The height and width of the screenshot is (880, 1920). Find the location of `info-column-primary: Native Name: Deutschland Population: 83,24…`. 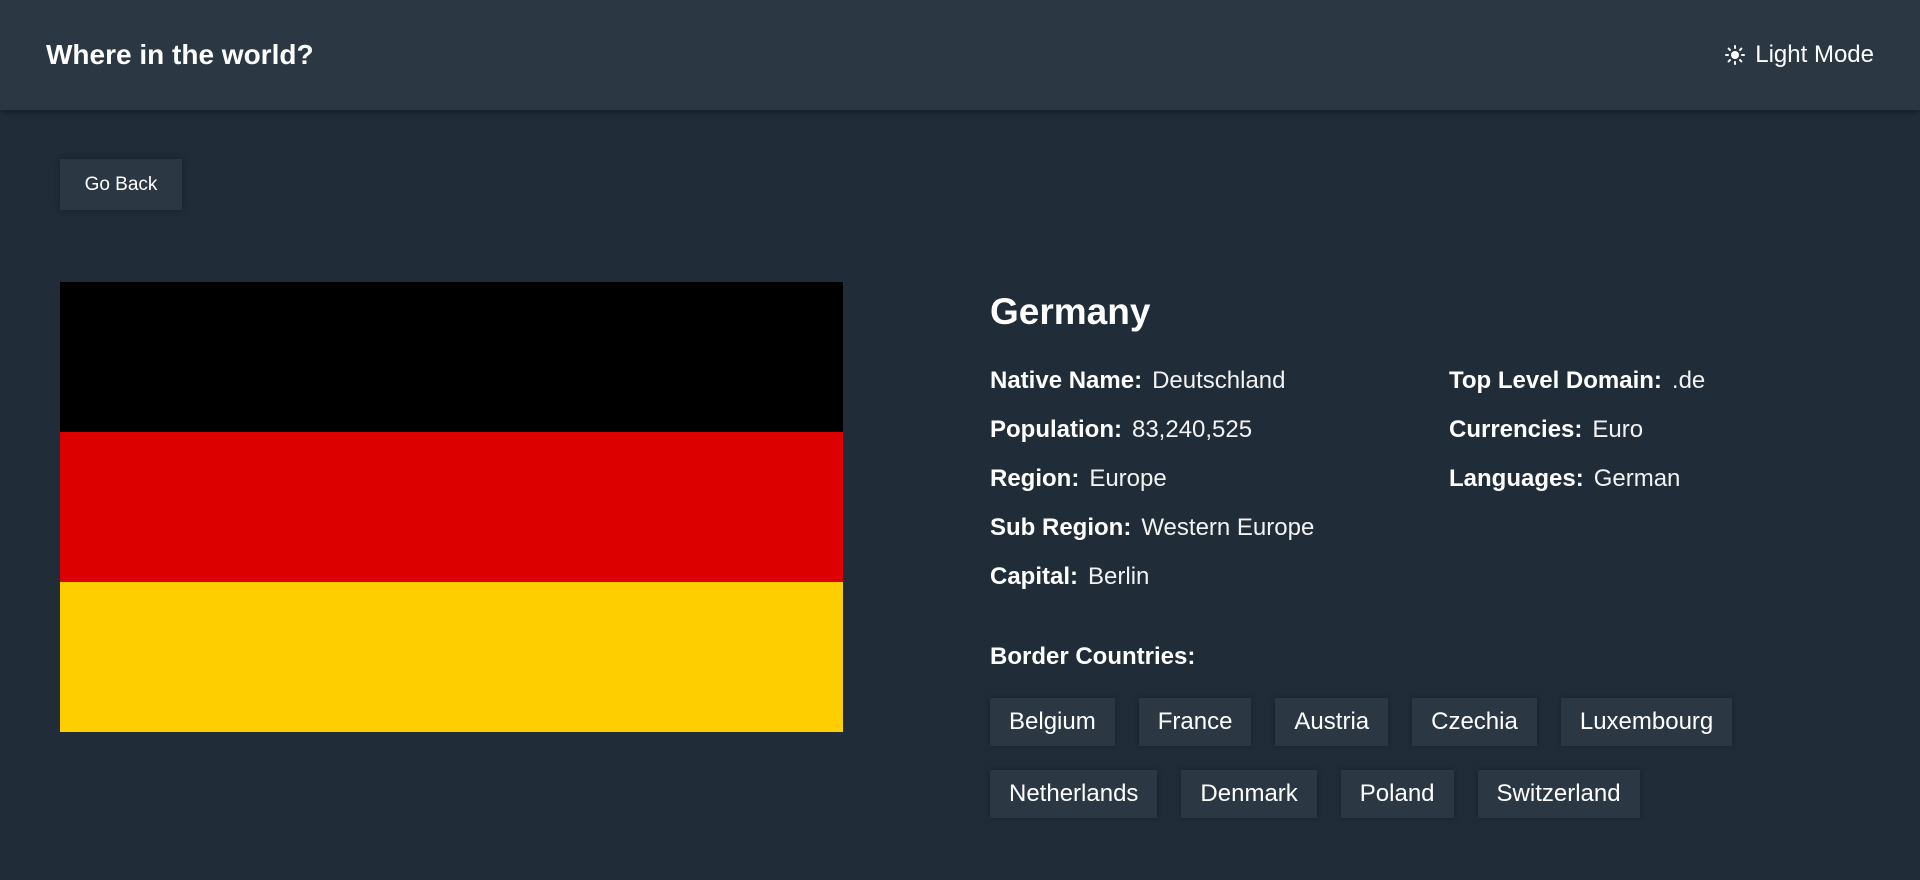

info-column-primary: Native Name: Deutschland Population: 83,24… is located at coordinates (1152, 488).